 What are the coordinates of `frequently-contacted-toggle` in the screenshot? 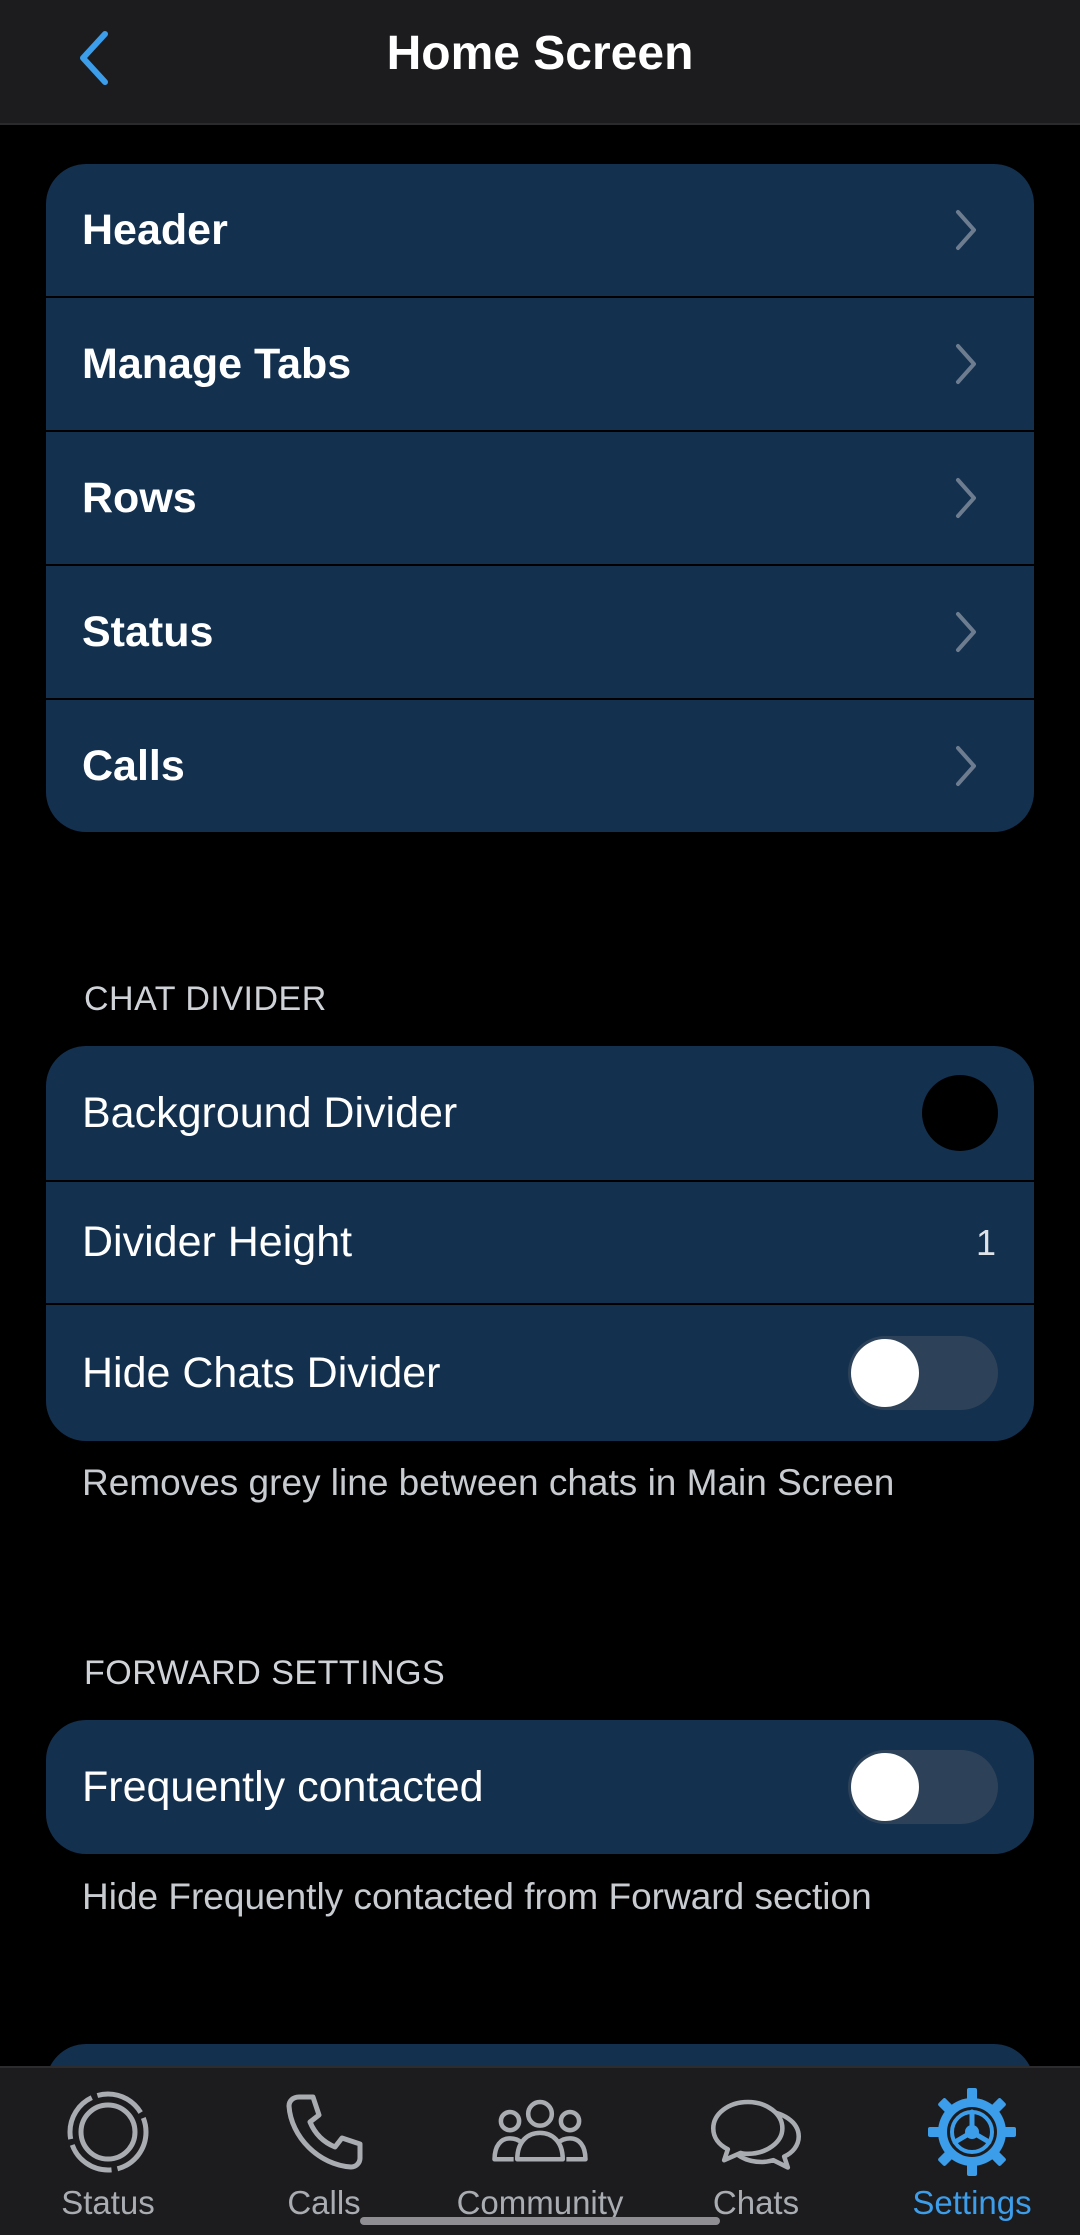 It's located at (923, 1787).